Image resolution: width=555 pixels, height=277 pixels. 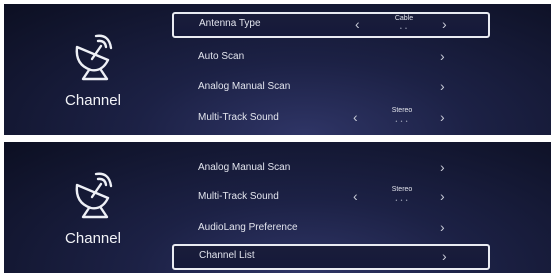 I want to click on menu-item-label: Auto Scan, so click(x=221, y=56).